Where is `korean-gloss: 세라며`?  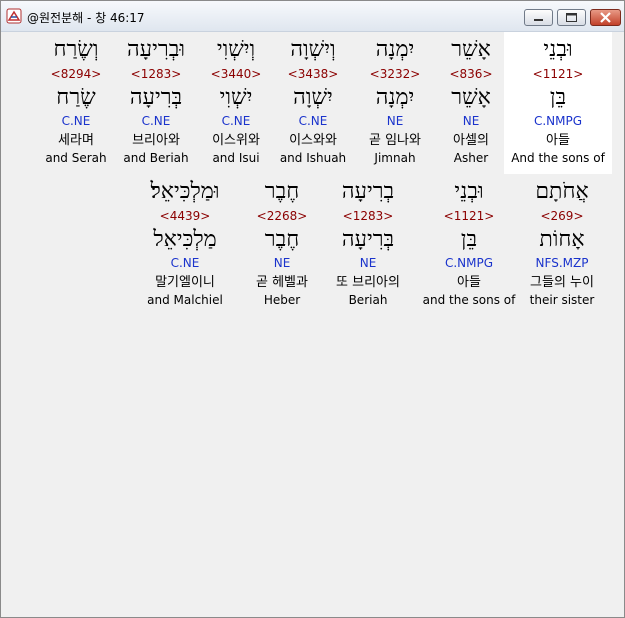 korean-gloss: 세라며 is located at coordinates (76, 140).